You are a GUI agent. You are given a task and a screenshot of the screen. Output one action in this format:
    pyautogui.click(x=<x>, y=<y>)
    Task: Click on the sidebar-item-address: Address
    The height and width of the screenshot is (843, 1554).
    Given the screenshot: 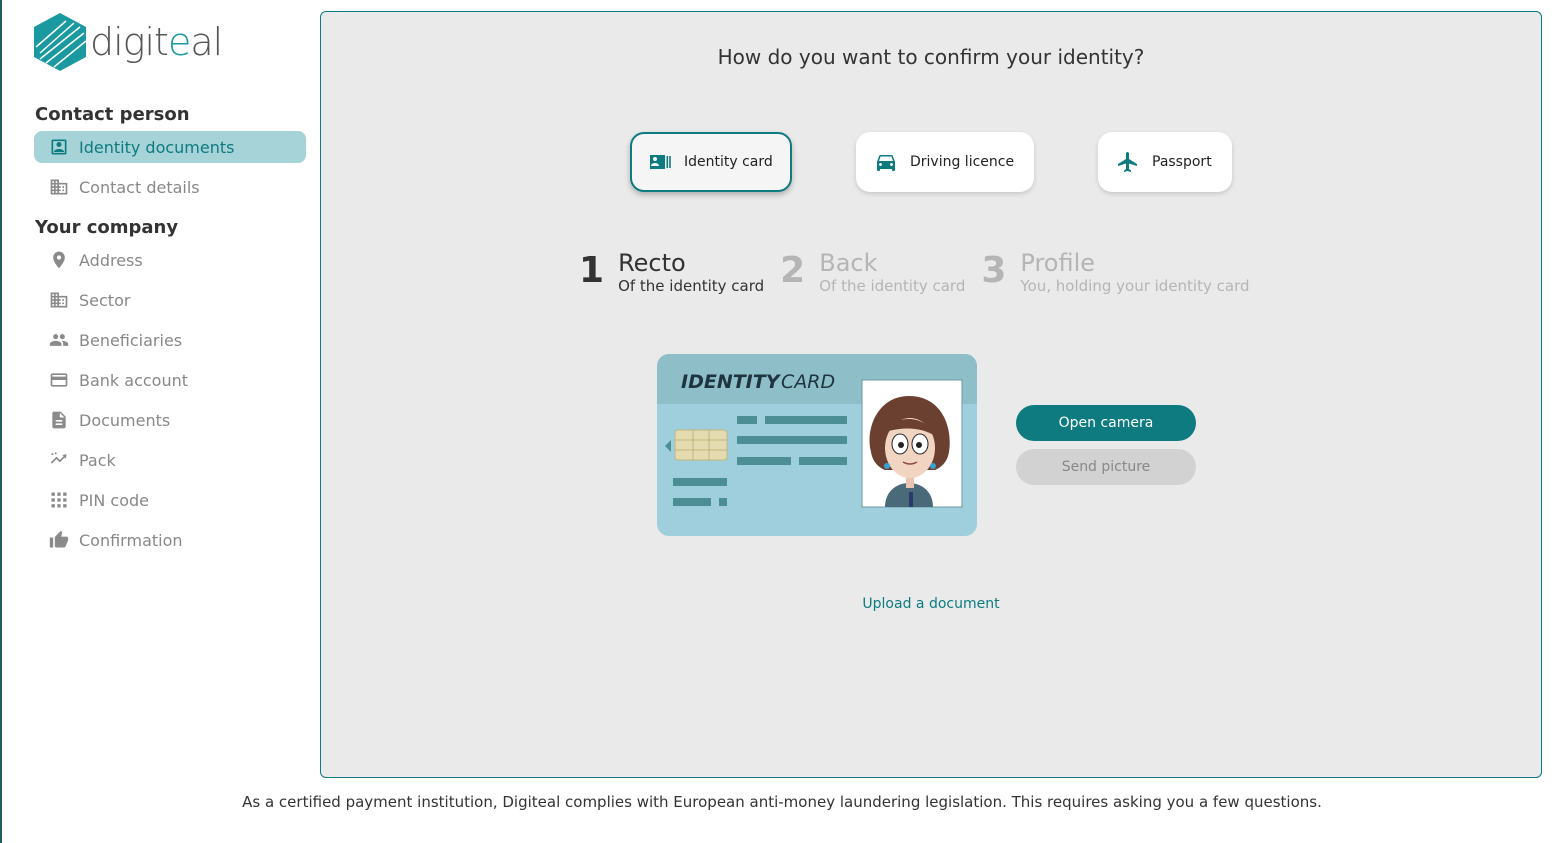 What is the action you would take?
    pyautogui.click(x=170, y=260)
    